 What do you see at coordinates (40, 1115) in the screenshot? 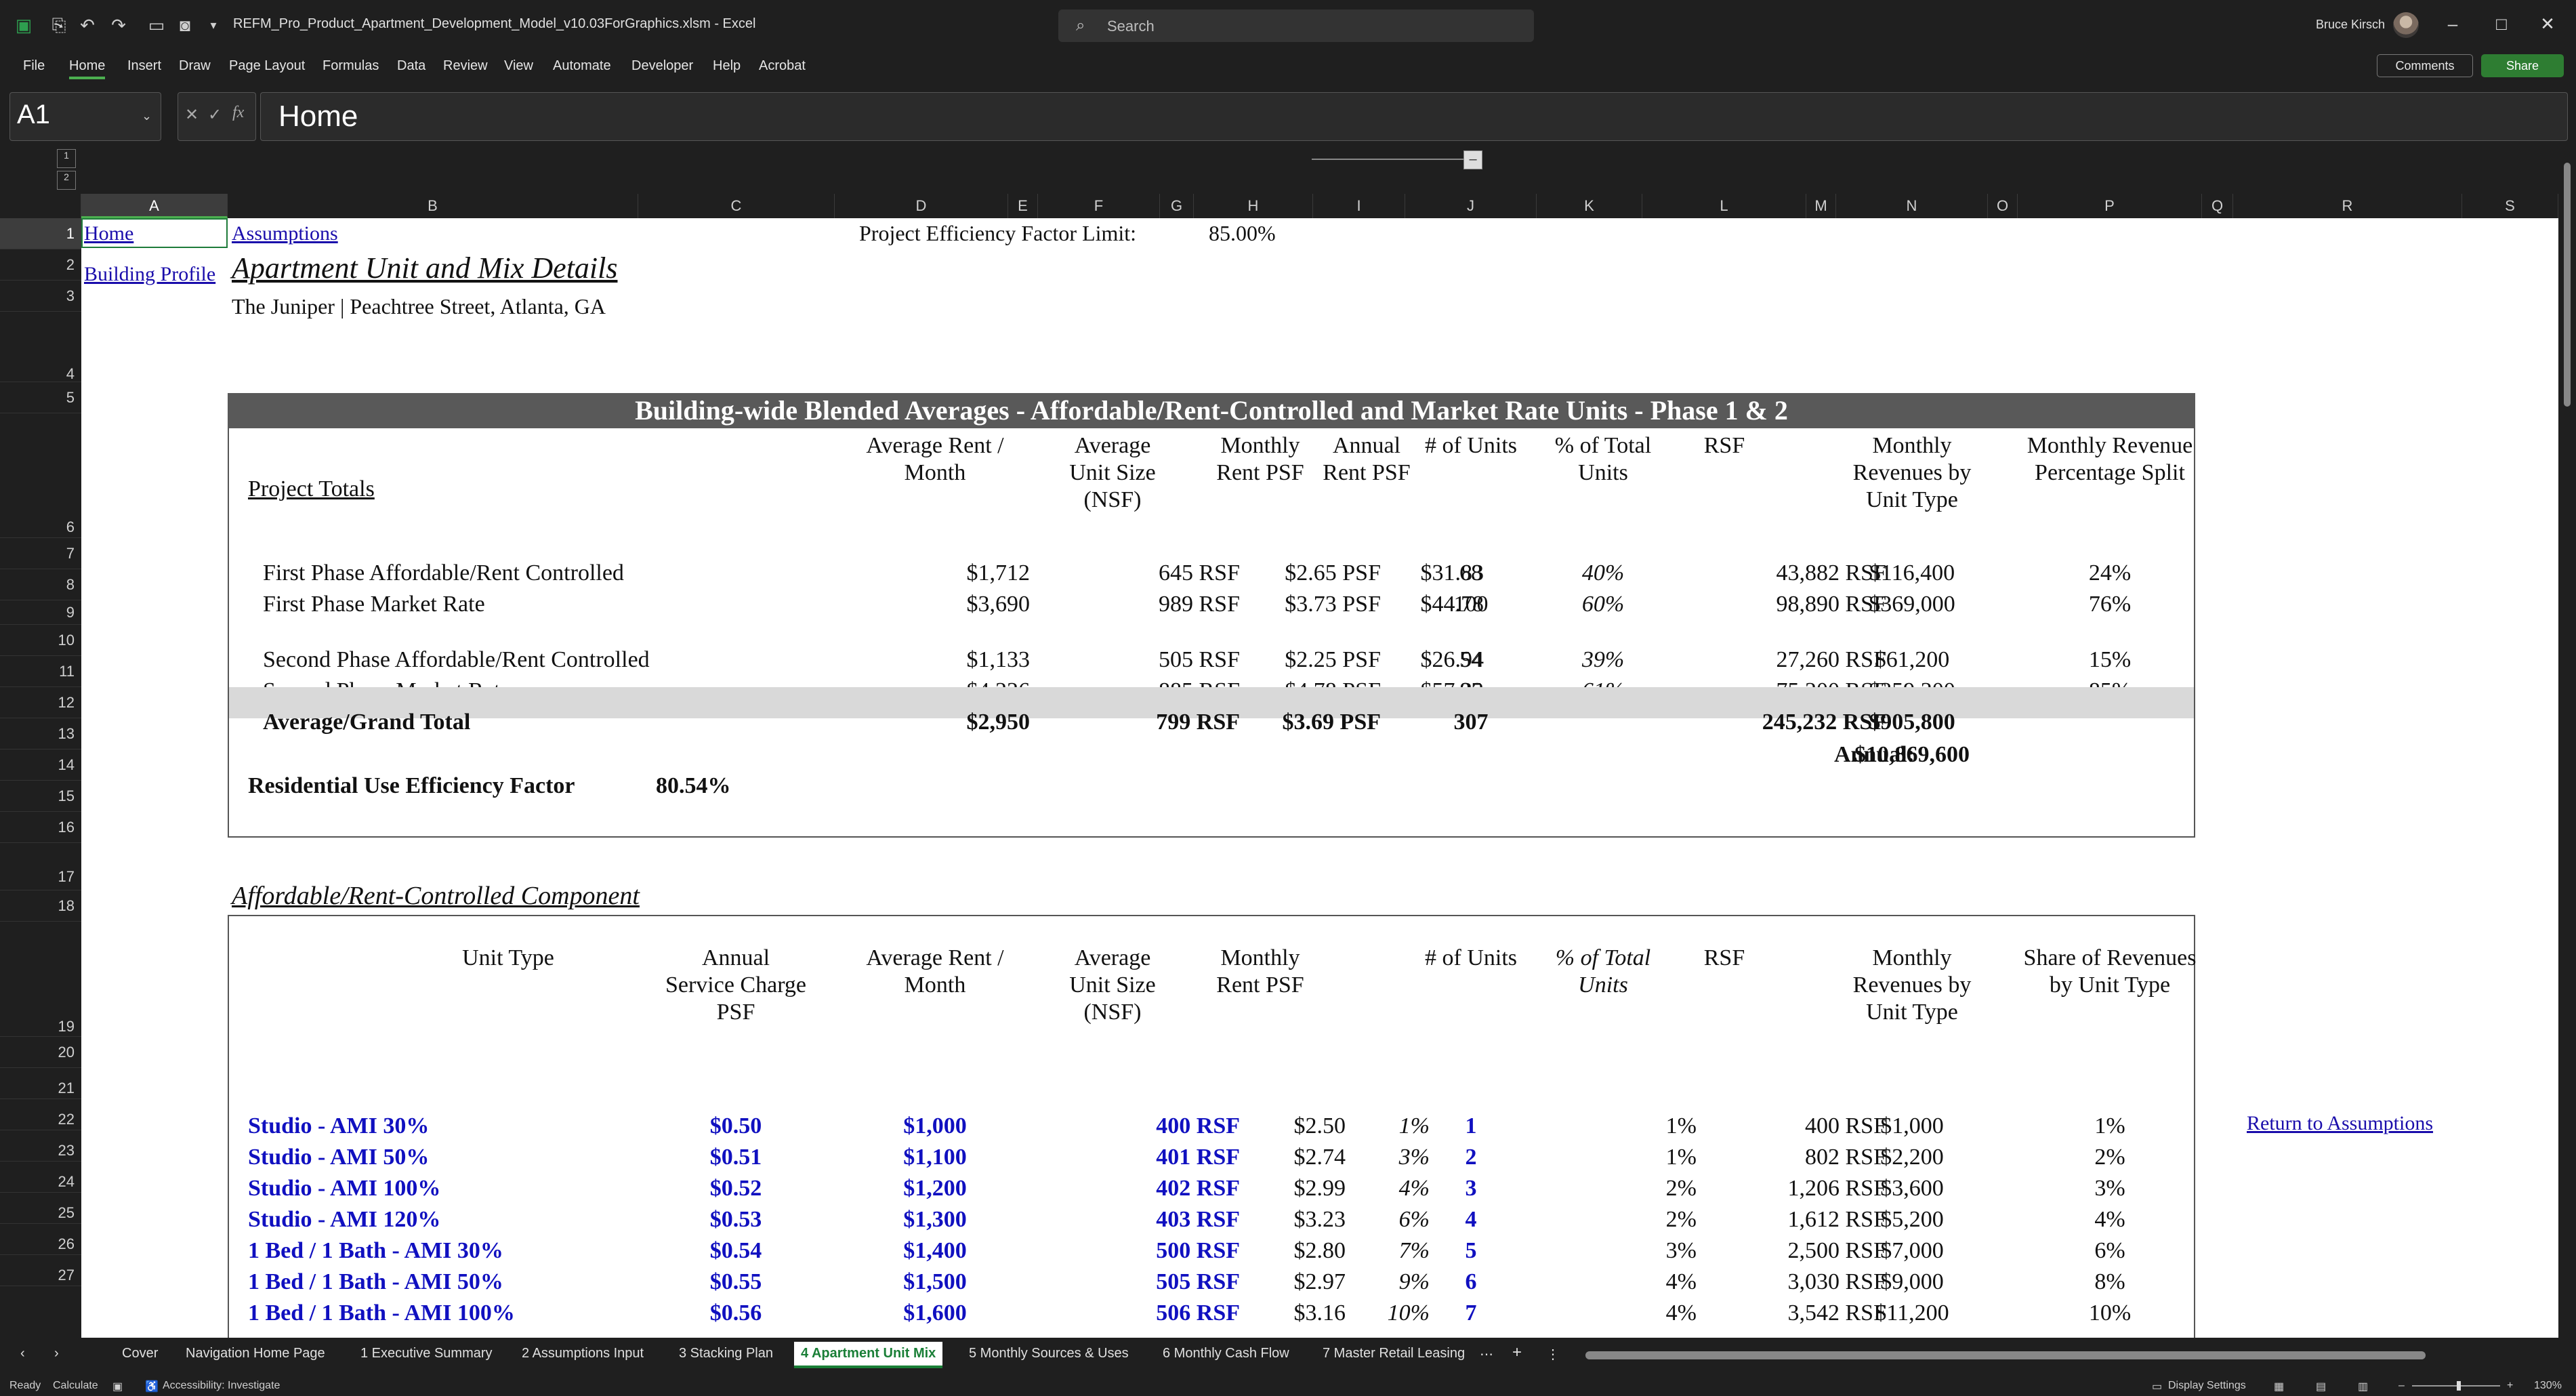
I see `row-header: 22` at bounding box center [40, 1115].